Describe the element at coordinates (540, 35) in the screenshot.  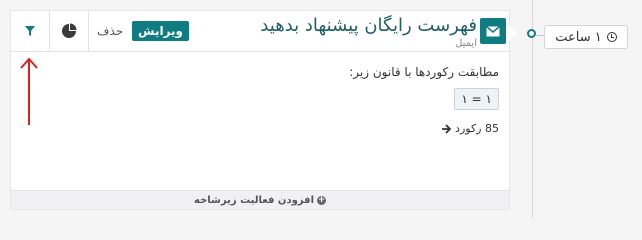
I see `timeline-connector` at that location.